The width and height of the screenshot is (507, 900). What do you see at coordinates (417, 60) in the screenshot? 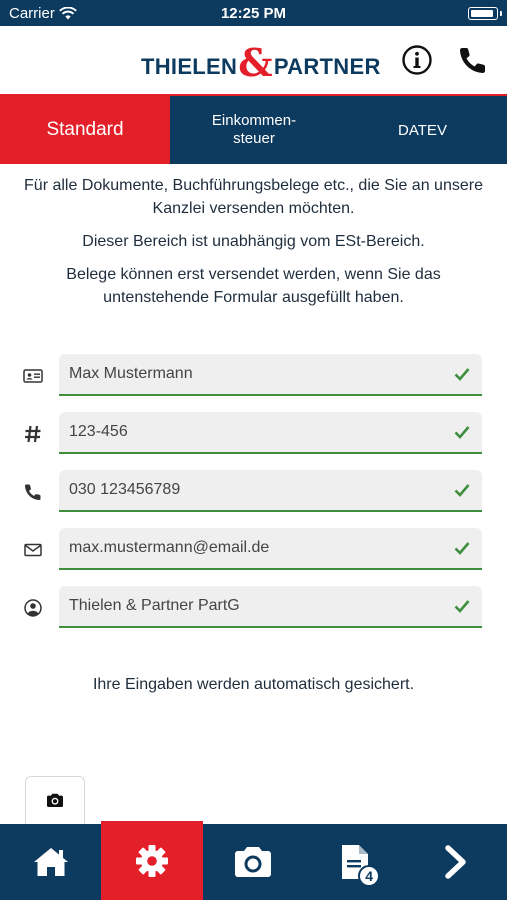
I see `info-icon` at bounding box center [417, 60].